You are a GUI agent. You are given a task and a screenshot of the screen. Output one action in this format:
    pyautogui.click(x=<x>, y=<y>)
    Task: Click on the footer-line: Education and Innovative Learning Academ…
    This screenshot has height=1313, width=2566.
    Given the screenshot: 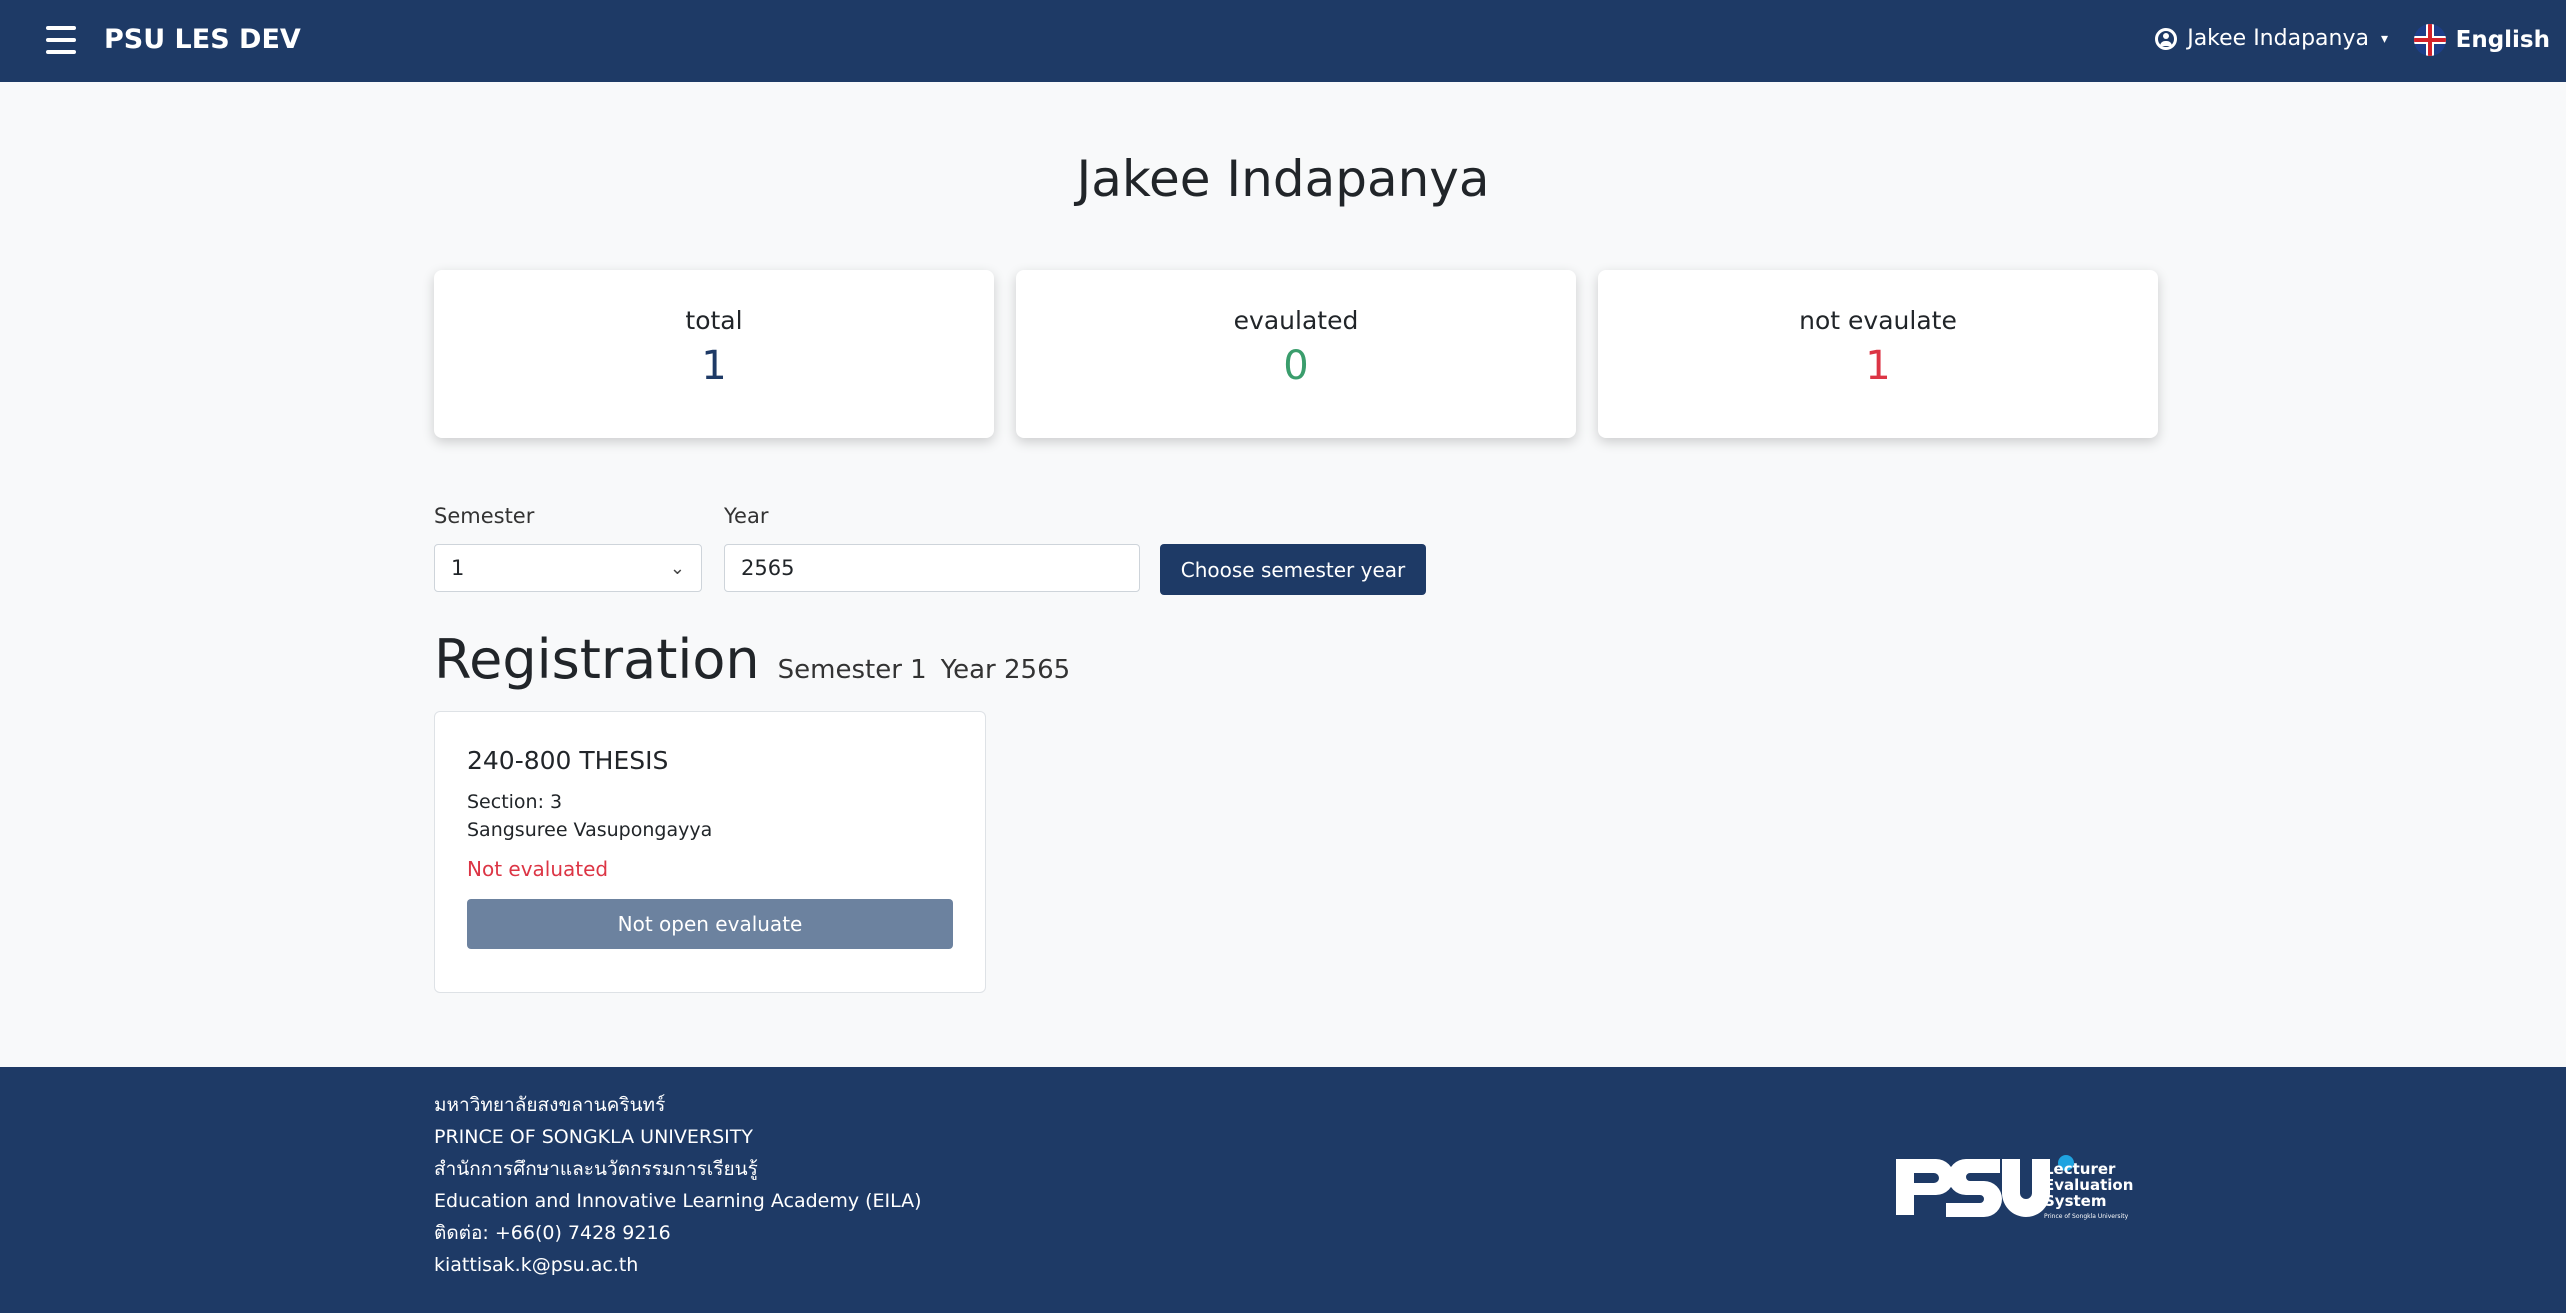 What is the action you would take?
    pyautogui.click(x=678, y=1201)
    